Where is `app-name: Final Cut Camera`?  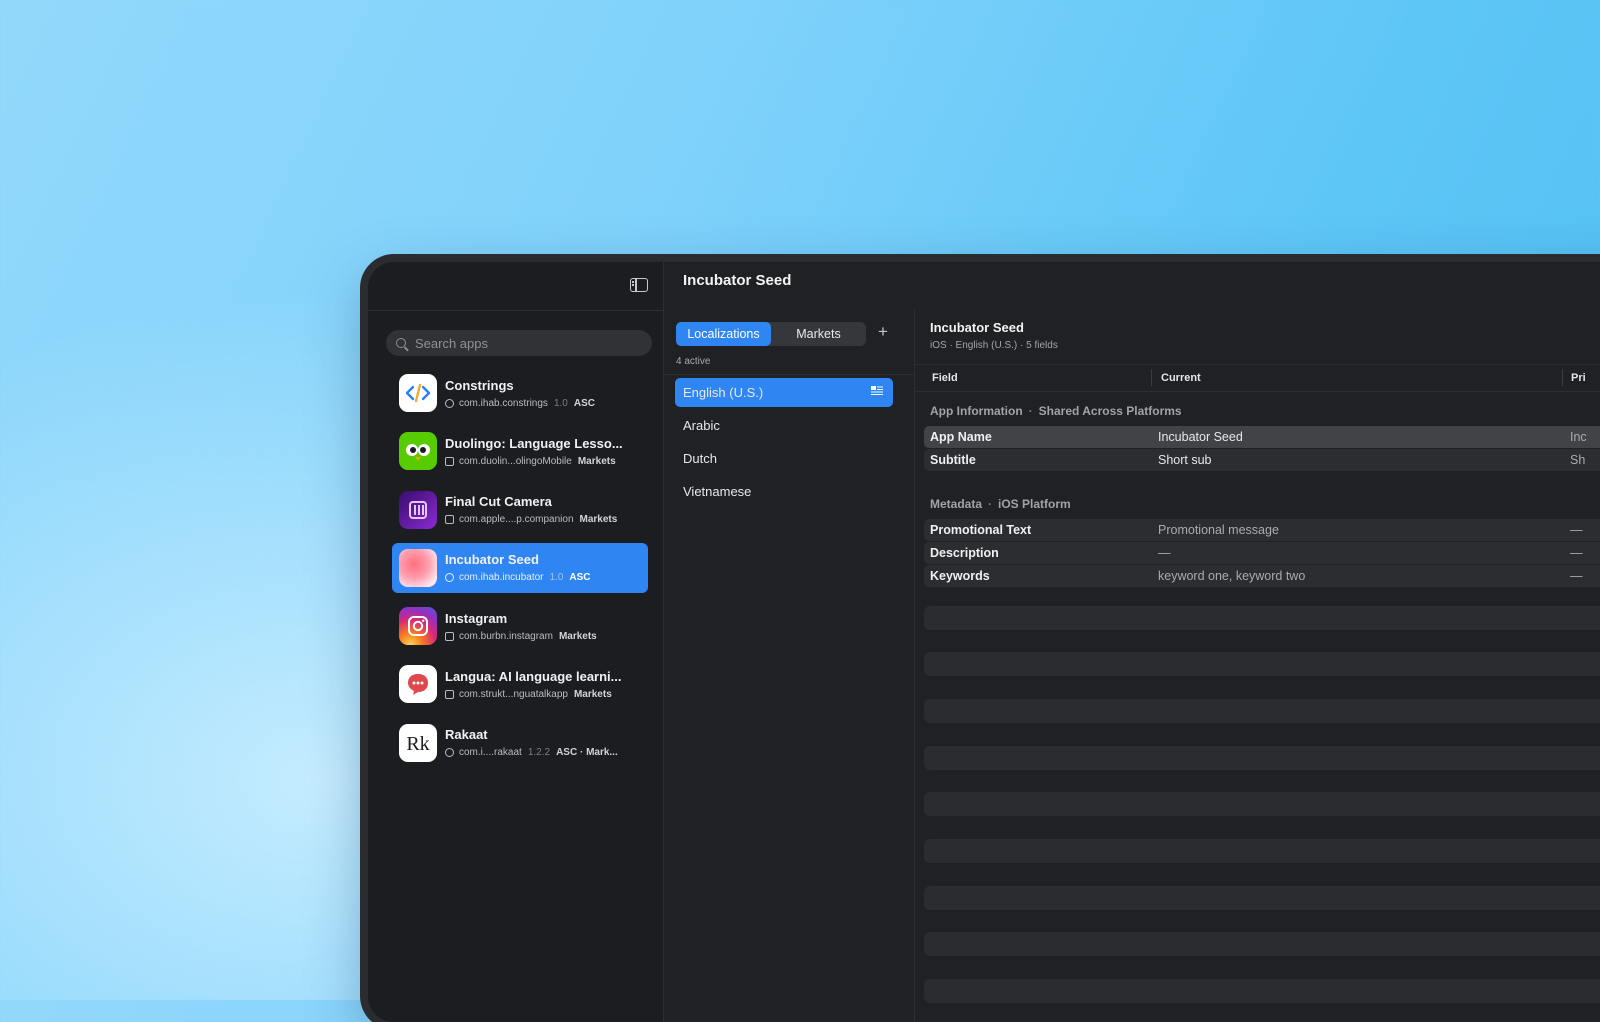
app-name: Final Cut Camera is located at coordinates (498, 502).